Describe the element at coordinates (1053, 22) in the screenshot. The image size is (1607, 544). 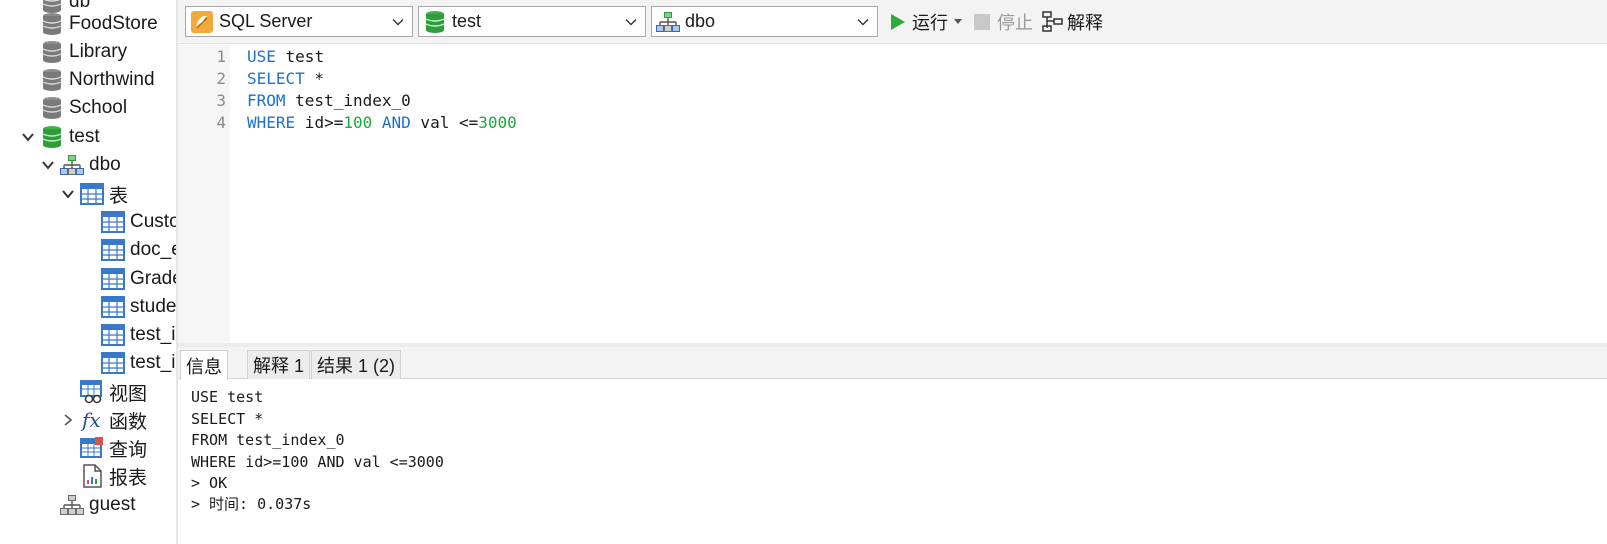
I see `explain-icon` at that location.